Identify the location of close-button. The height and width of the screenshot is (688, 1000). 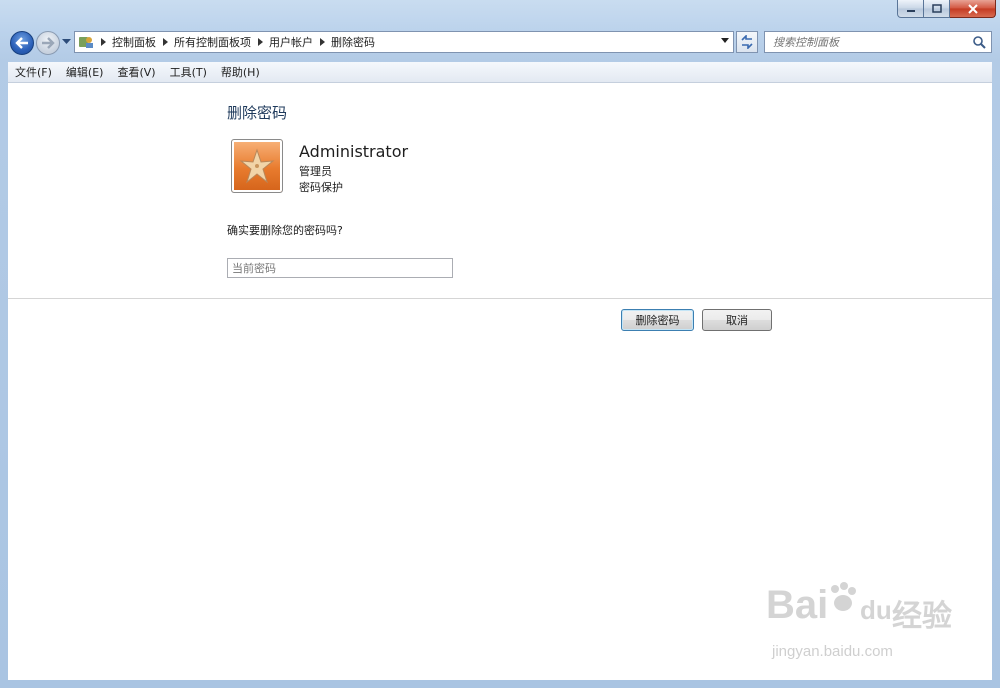
(973, 9).